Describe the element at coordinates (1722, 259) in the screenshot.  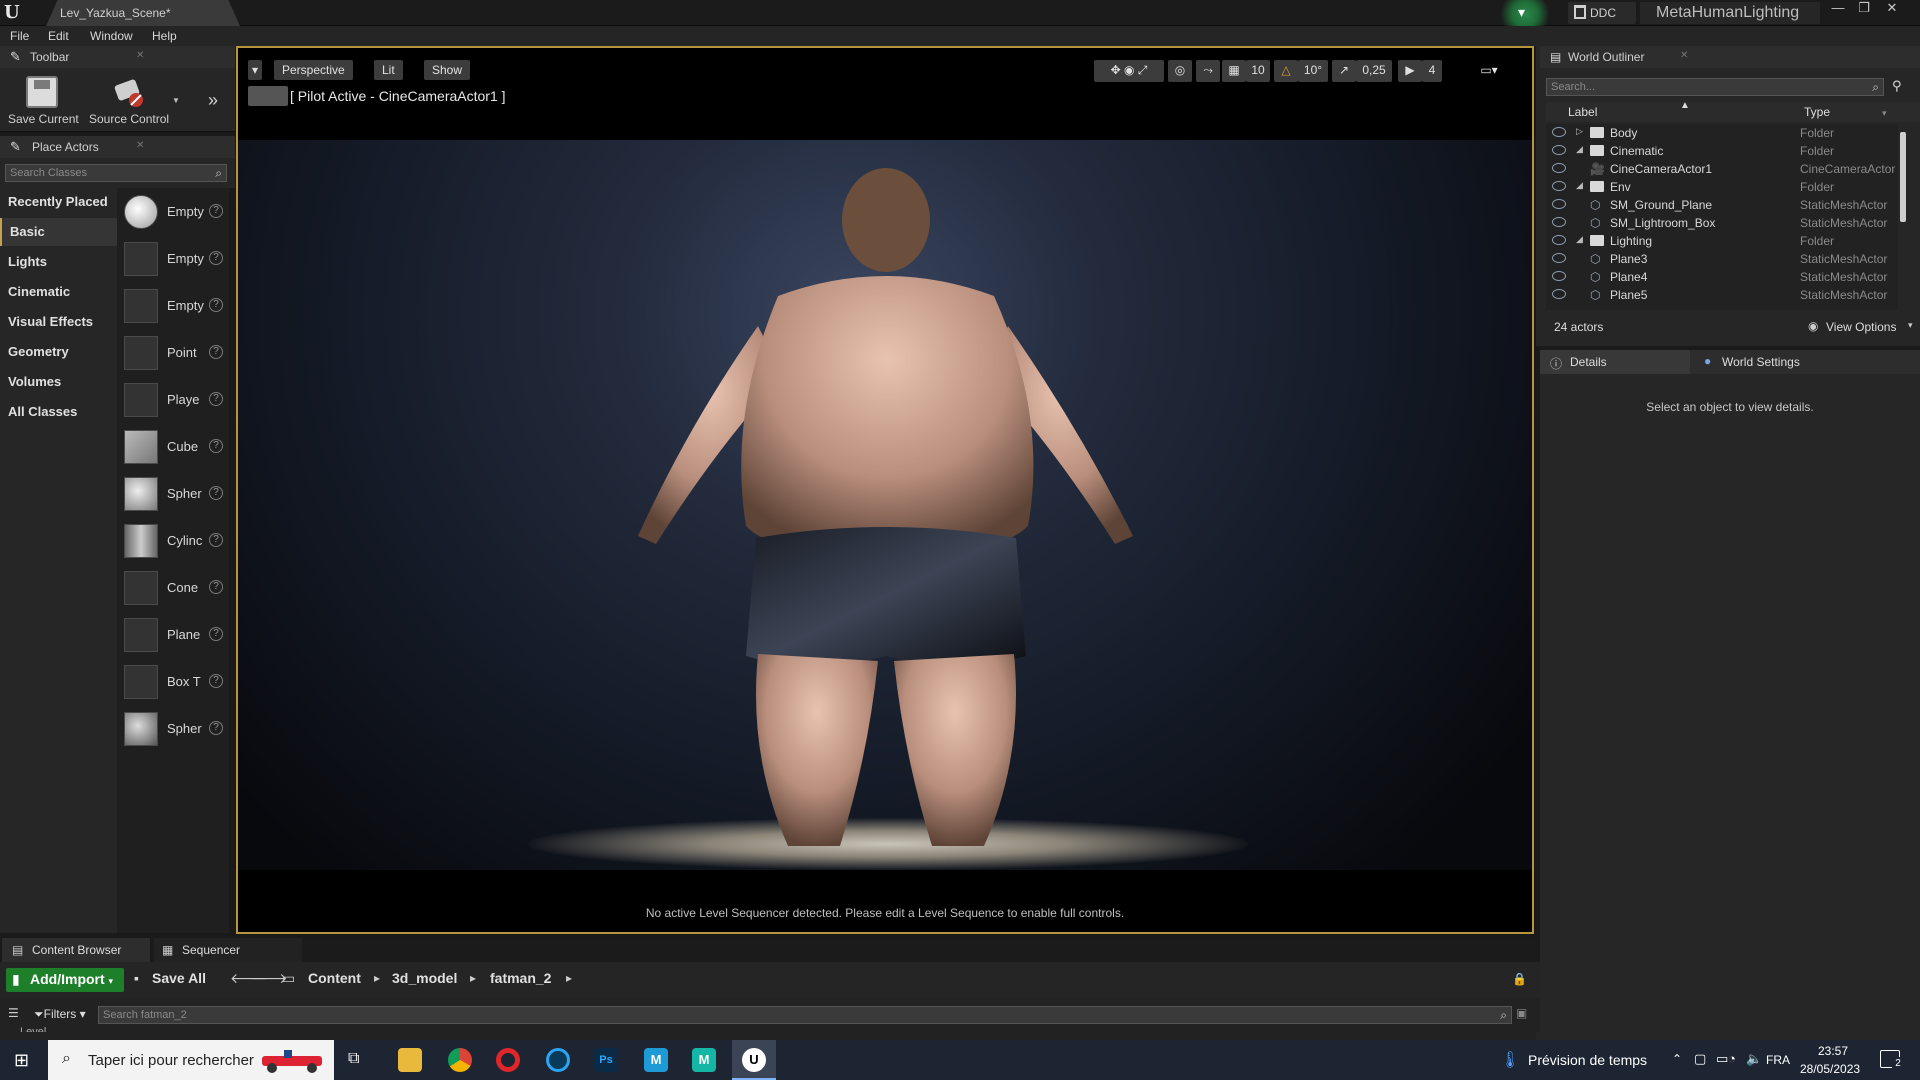
I see `outliner-row: ⬡ Plane3 StaticMeshActor` at that location.